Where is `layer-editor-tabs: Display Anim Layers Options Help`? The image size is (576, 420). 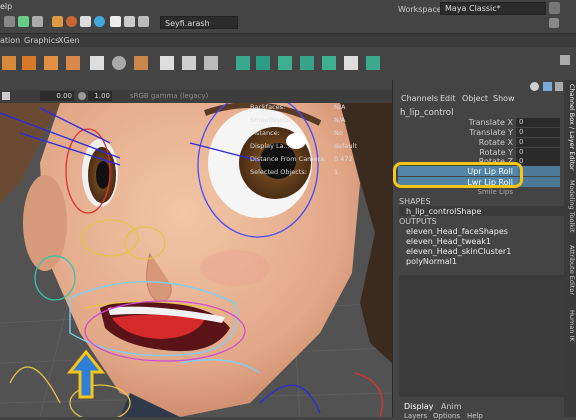
layer-editor-tabs: Display Anim Layers Options Help is located at coordinates (481, 410).